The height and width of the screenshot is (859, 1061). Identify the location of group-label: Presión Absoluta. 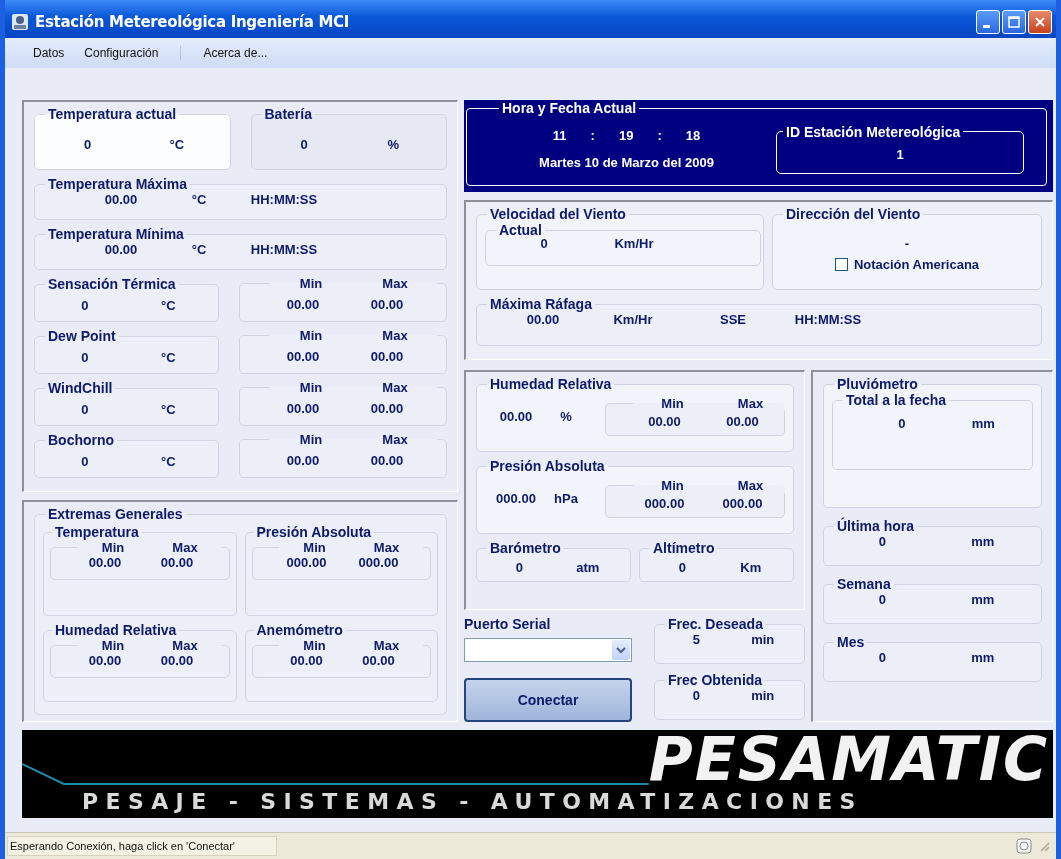
(314, 532).